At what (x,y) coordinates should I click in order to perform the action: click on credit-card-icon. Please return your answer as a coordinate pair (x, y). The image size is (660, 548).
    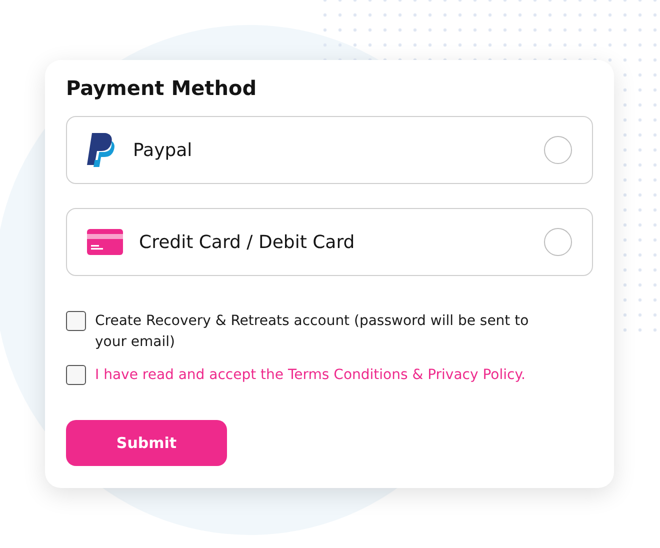
    Looking at the image, I should click on (105, 242).